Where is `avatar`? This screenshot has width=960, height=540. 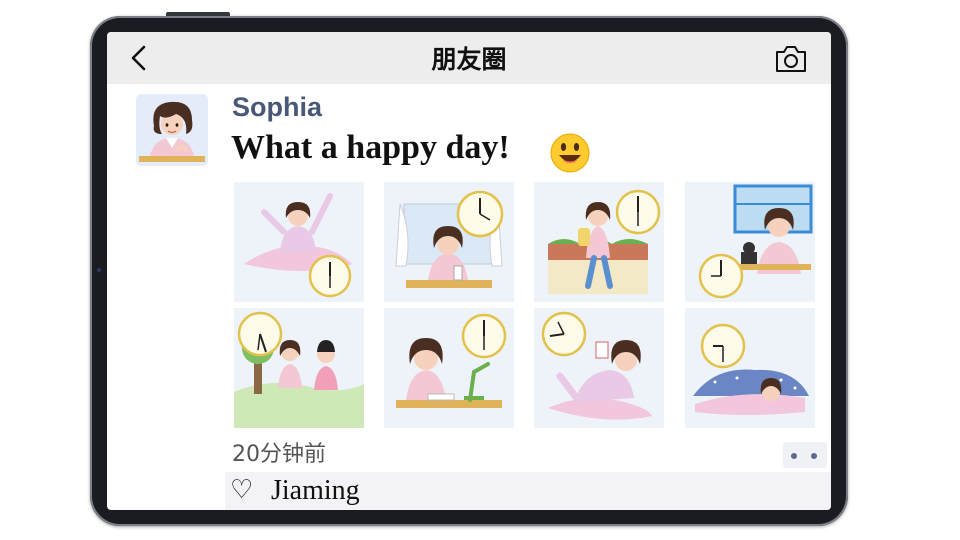 avatar is located at coordinates (172, 130).